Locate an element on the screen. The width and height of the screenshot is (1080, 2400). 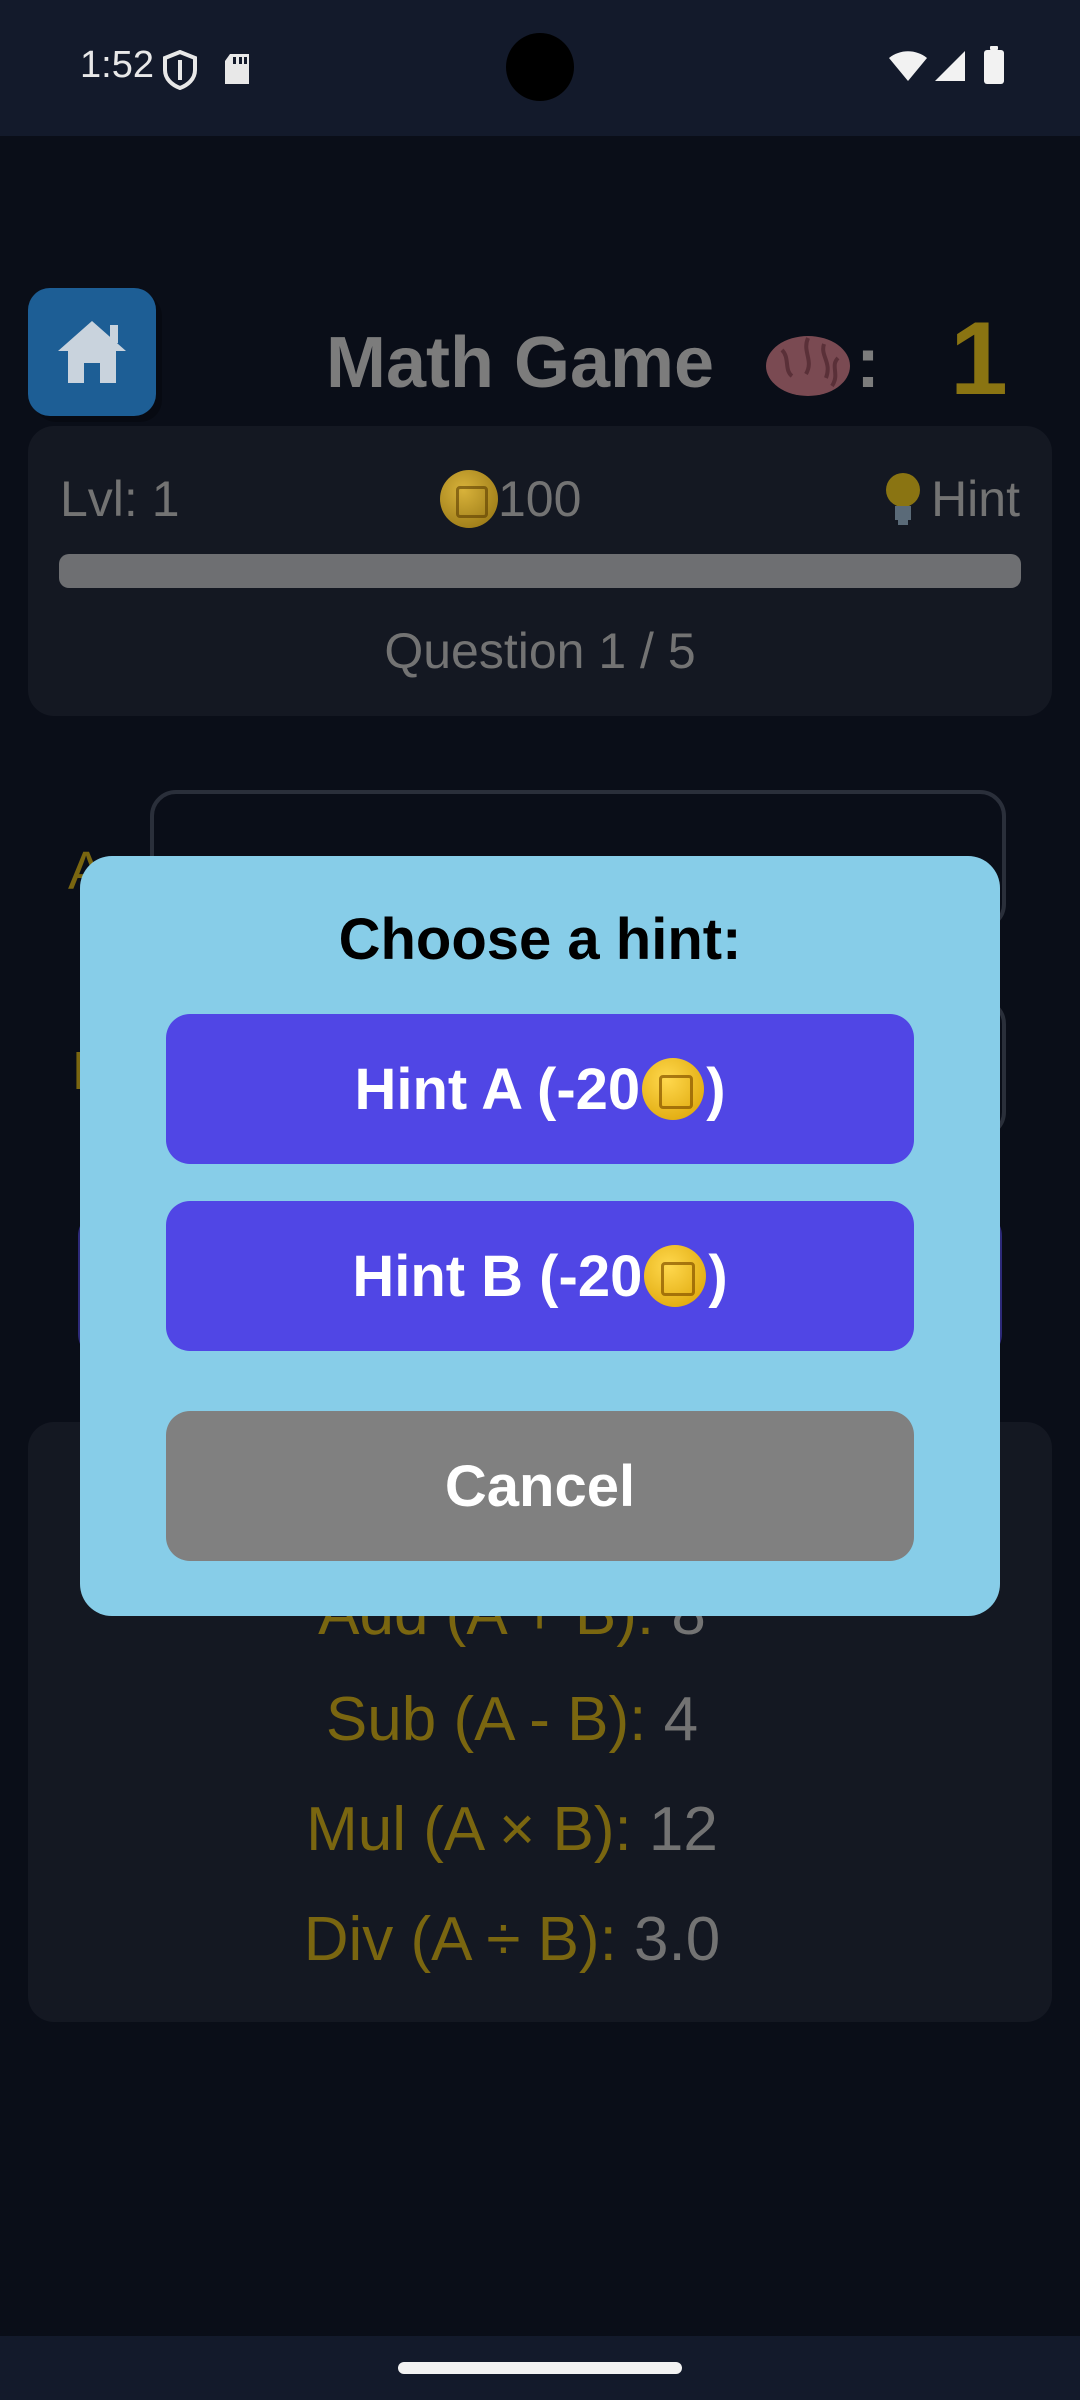
coin-count: 100 is located at coordinates (540, 499).